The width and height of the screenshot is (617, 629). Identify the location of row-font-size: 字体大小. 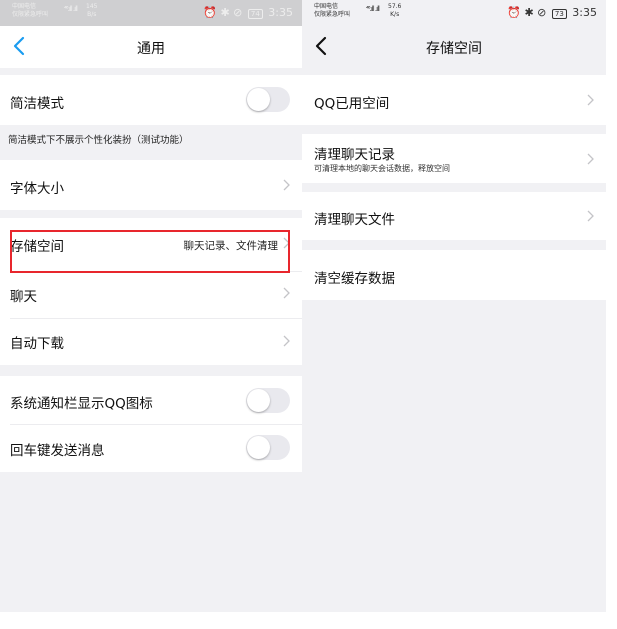
(151, 185).